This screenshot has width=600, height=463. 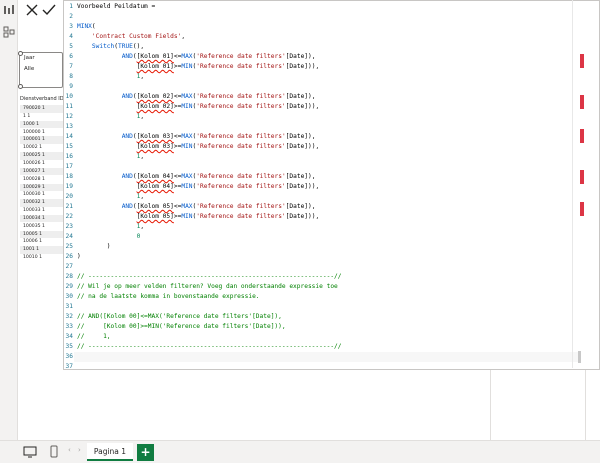 What do you see at coordinates (41, 242) in the screenshot?
I see `table-row: 10006 1` at bounding box center [41, 242].